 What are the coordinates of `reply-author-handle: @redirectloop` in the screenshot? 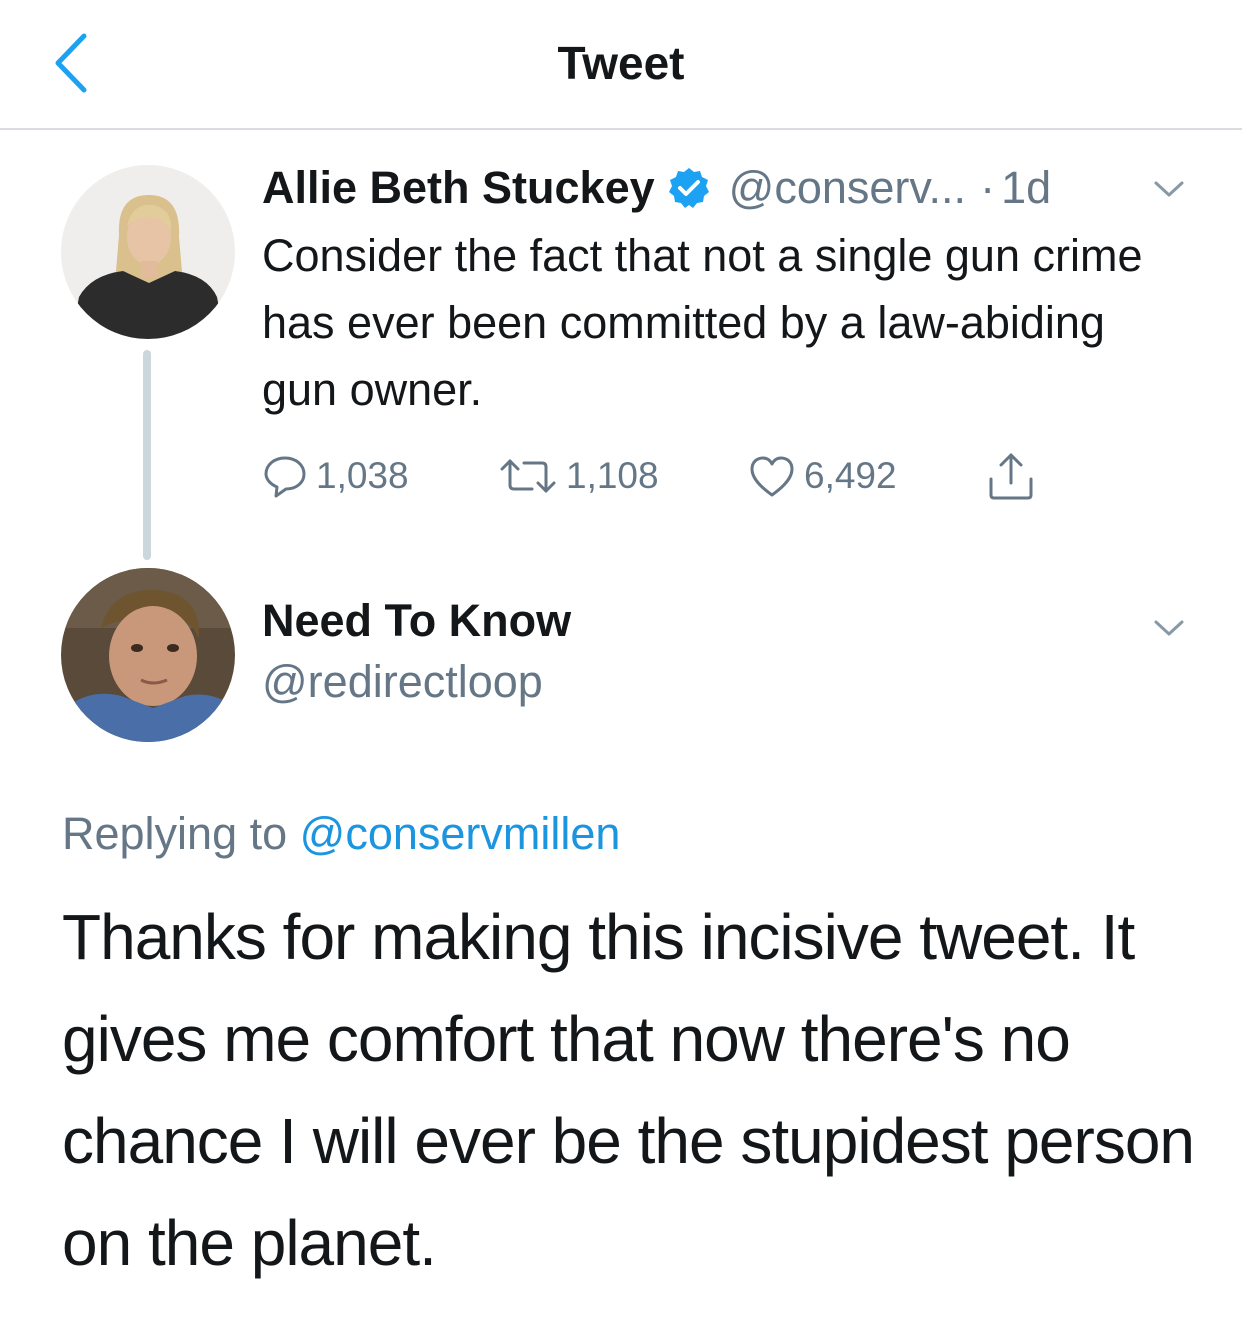 It's located at (402, 682).